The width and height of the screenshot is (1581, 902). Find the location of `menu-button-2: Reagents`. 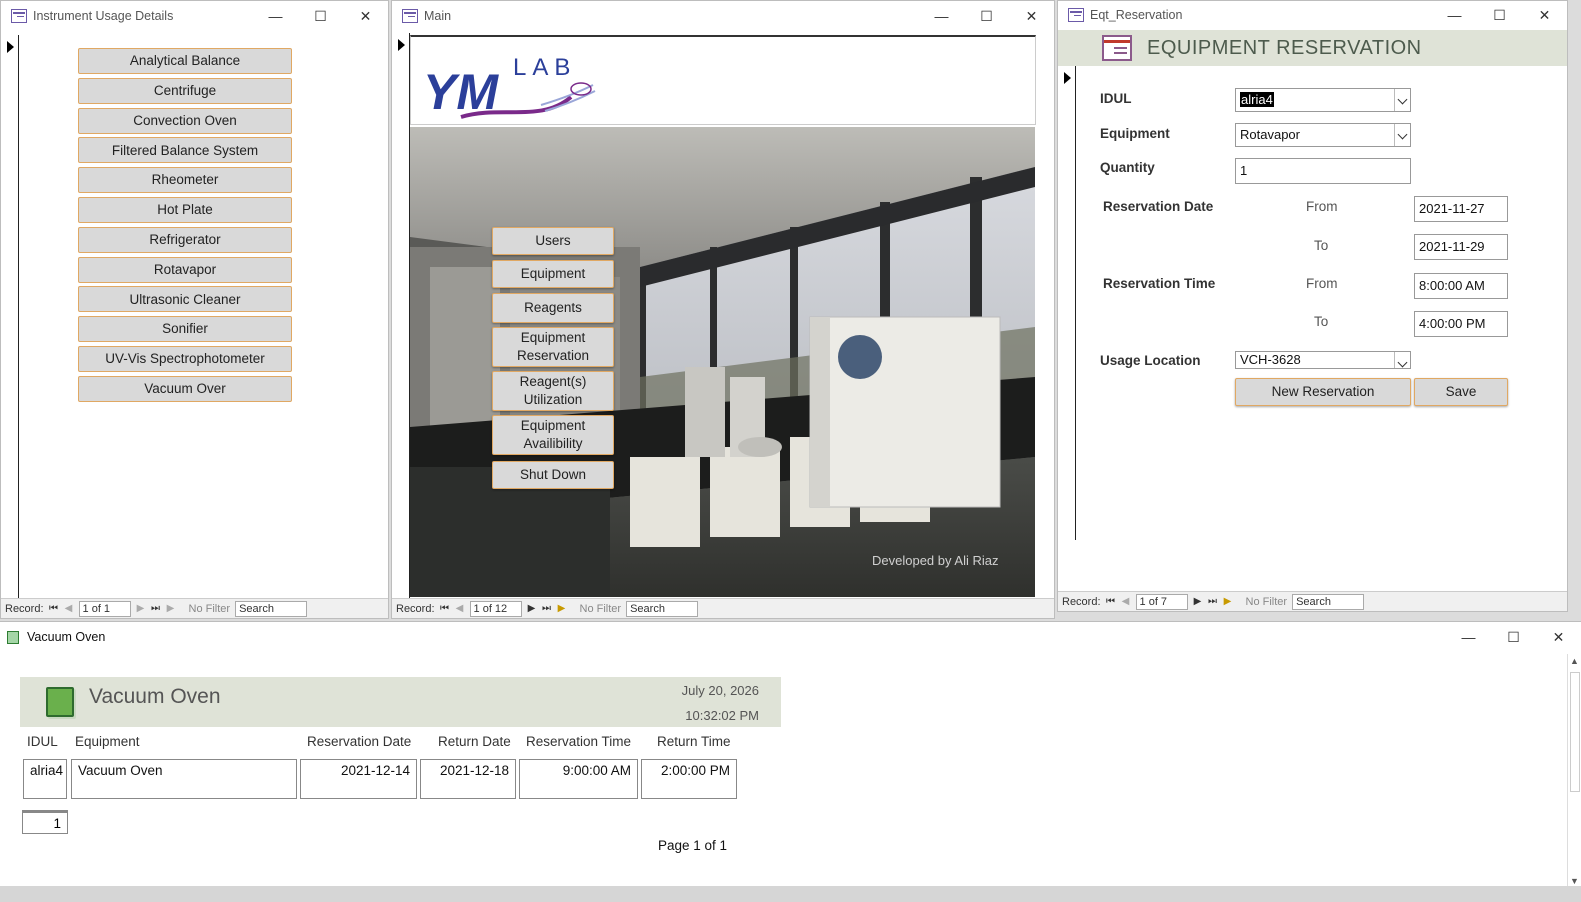

menu-button-2: Reagents is located at coordinates (553, 308).